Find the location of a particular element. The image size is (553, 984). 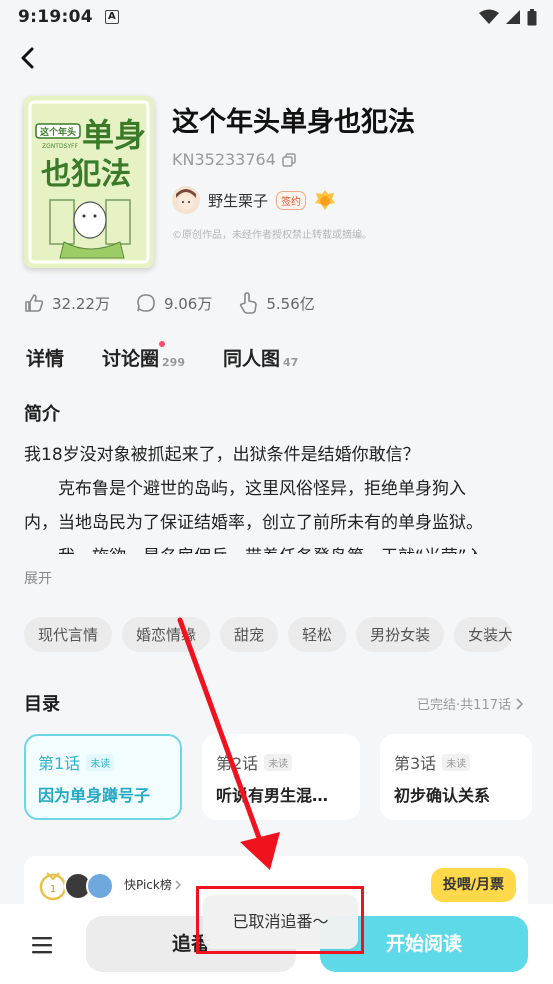

tab-fanart-label: 同人图 is located at coordinates (252, 359).